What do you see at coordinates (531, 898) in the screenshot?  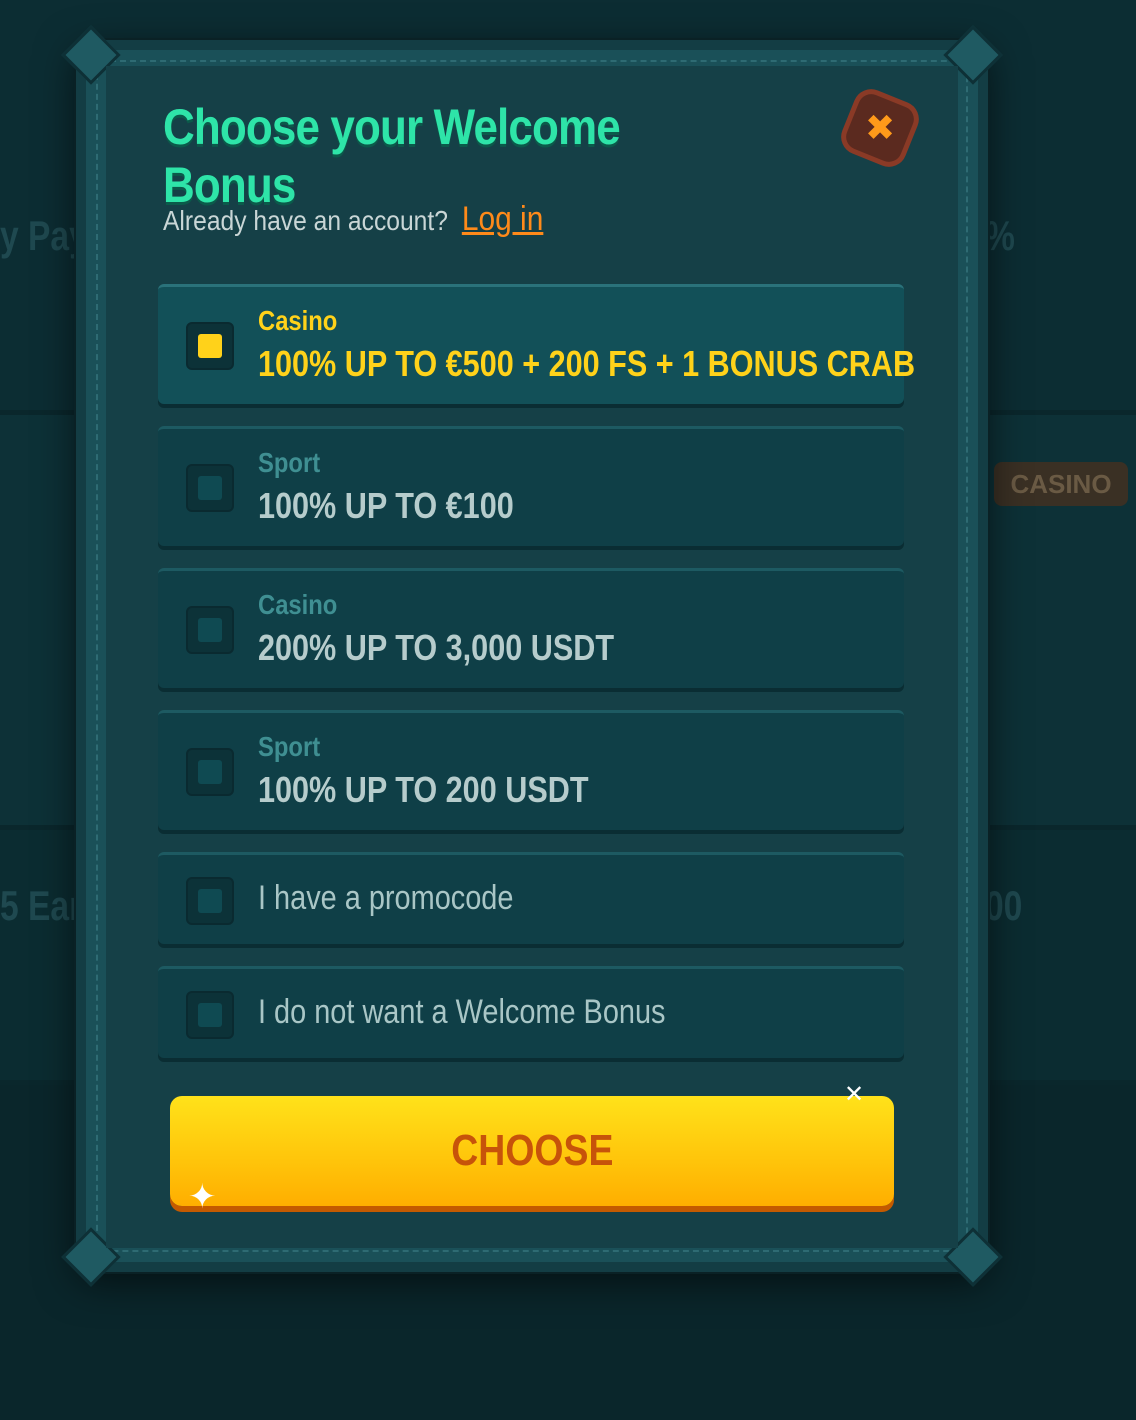 I see `bonus-option-promocode: I have a promocode` at bounding box center [531, 898].